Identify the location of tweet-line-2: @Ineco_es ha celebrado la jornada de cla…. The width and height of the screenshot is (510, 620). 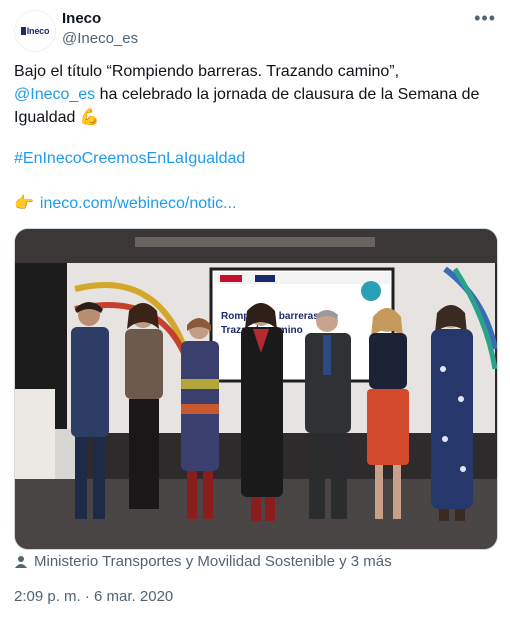
(255, 106).